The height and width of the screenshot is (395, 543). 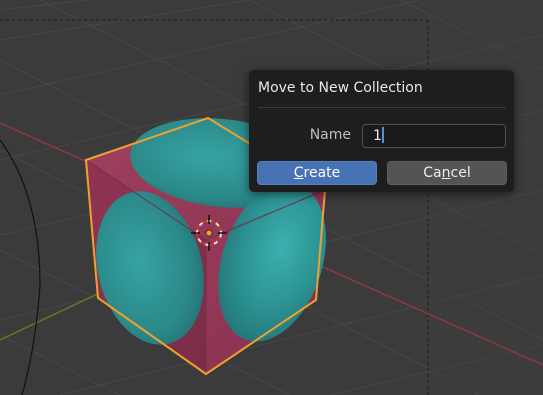 I want to click on cancel-button-mnemonic: n, so click(x=446, y=173).